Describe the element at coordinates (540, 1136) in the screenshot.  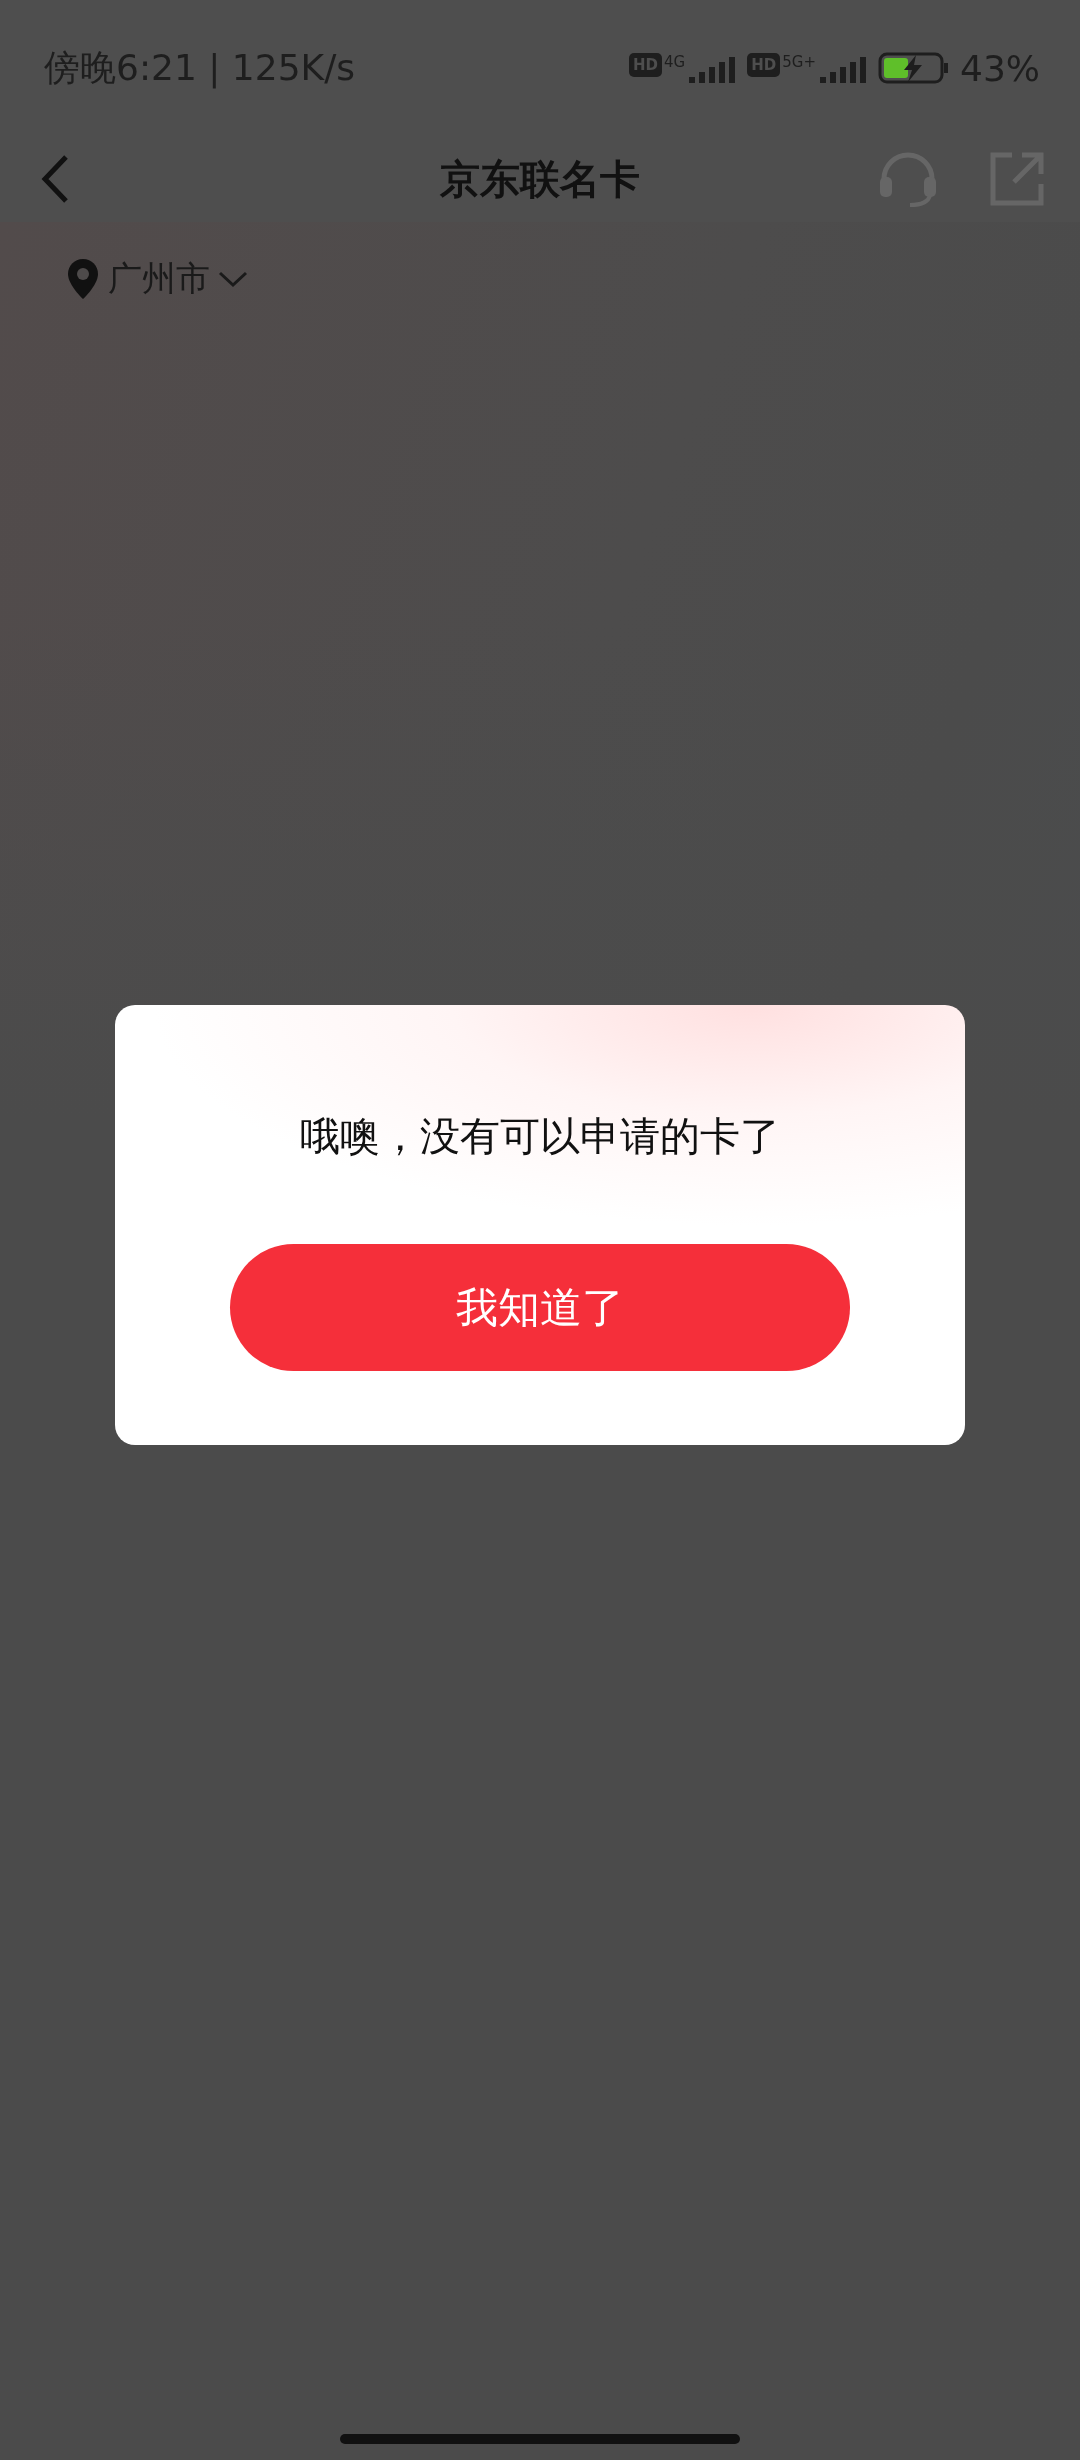
I see `dialog-message: 哦噢，没有可以申请的卡了` at that location.